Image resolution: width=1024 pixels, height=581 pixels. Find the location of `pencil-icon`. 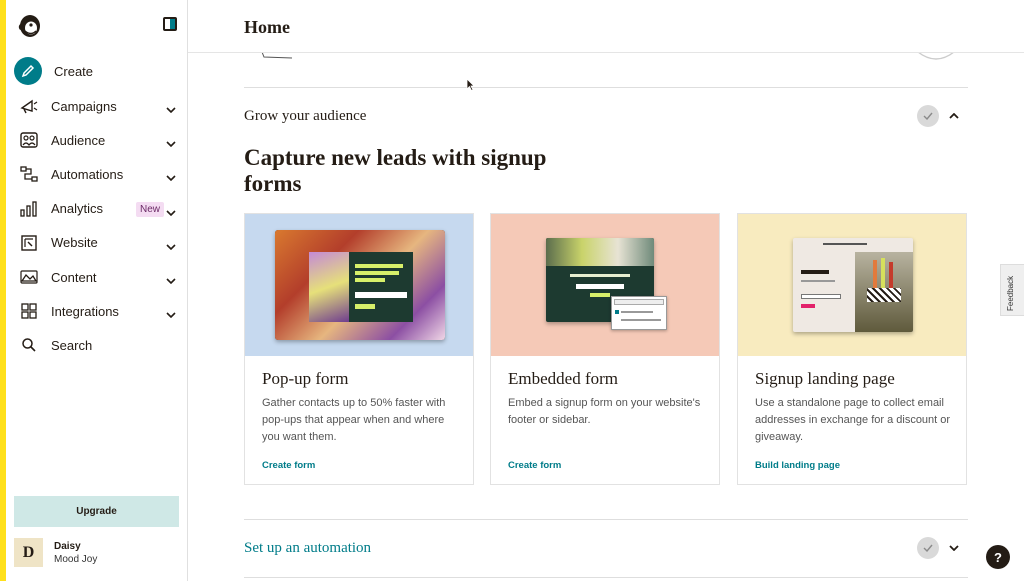

pencil-icon is located at coordinates (28, 71).